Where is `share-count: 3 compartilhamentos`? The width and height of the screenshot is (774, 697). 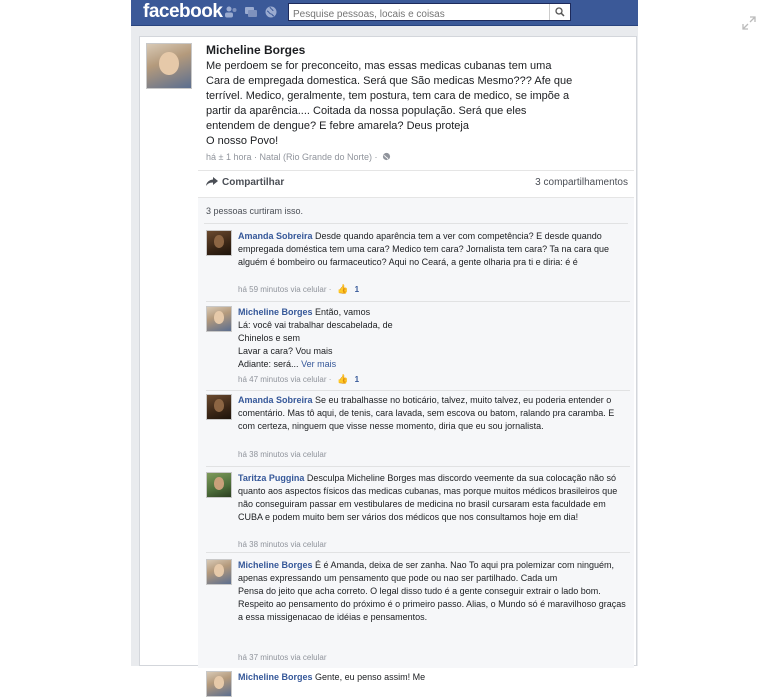 share-count: 3 compartilhamentos is located at coordinates (581, 182).